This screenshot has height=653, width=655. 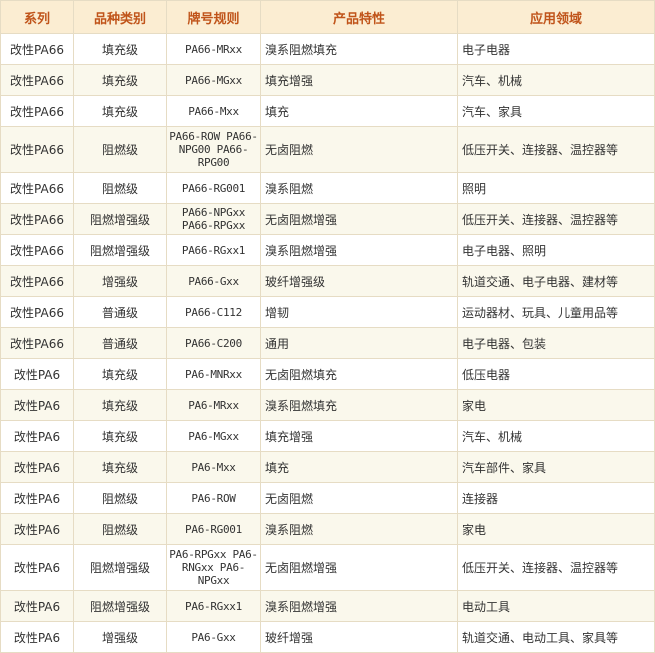 I want to click on cell-applications: 运动器材、玩具、儿童用品等, so click(x=556, y=312).